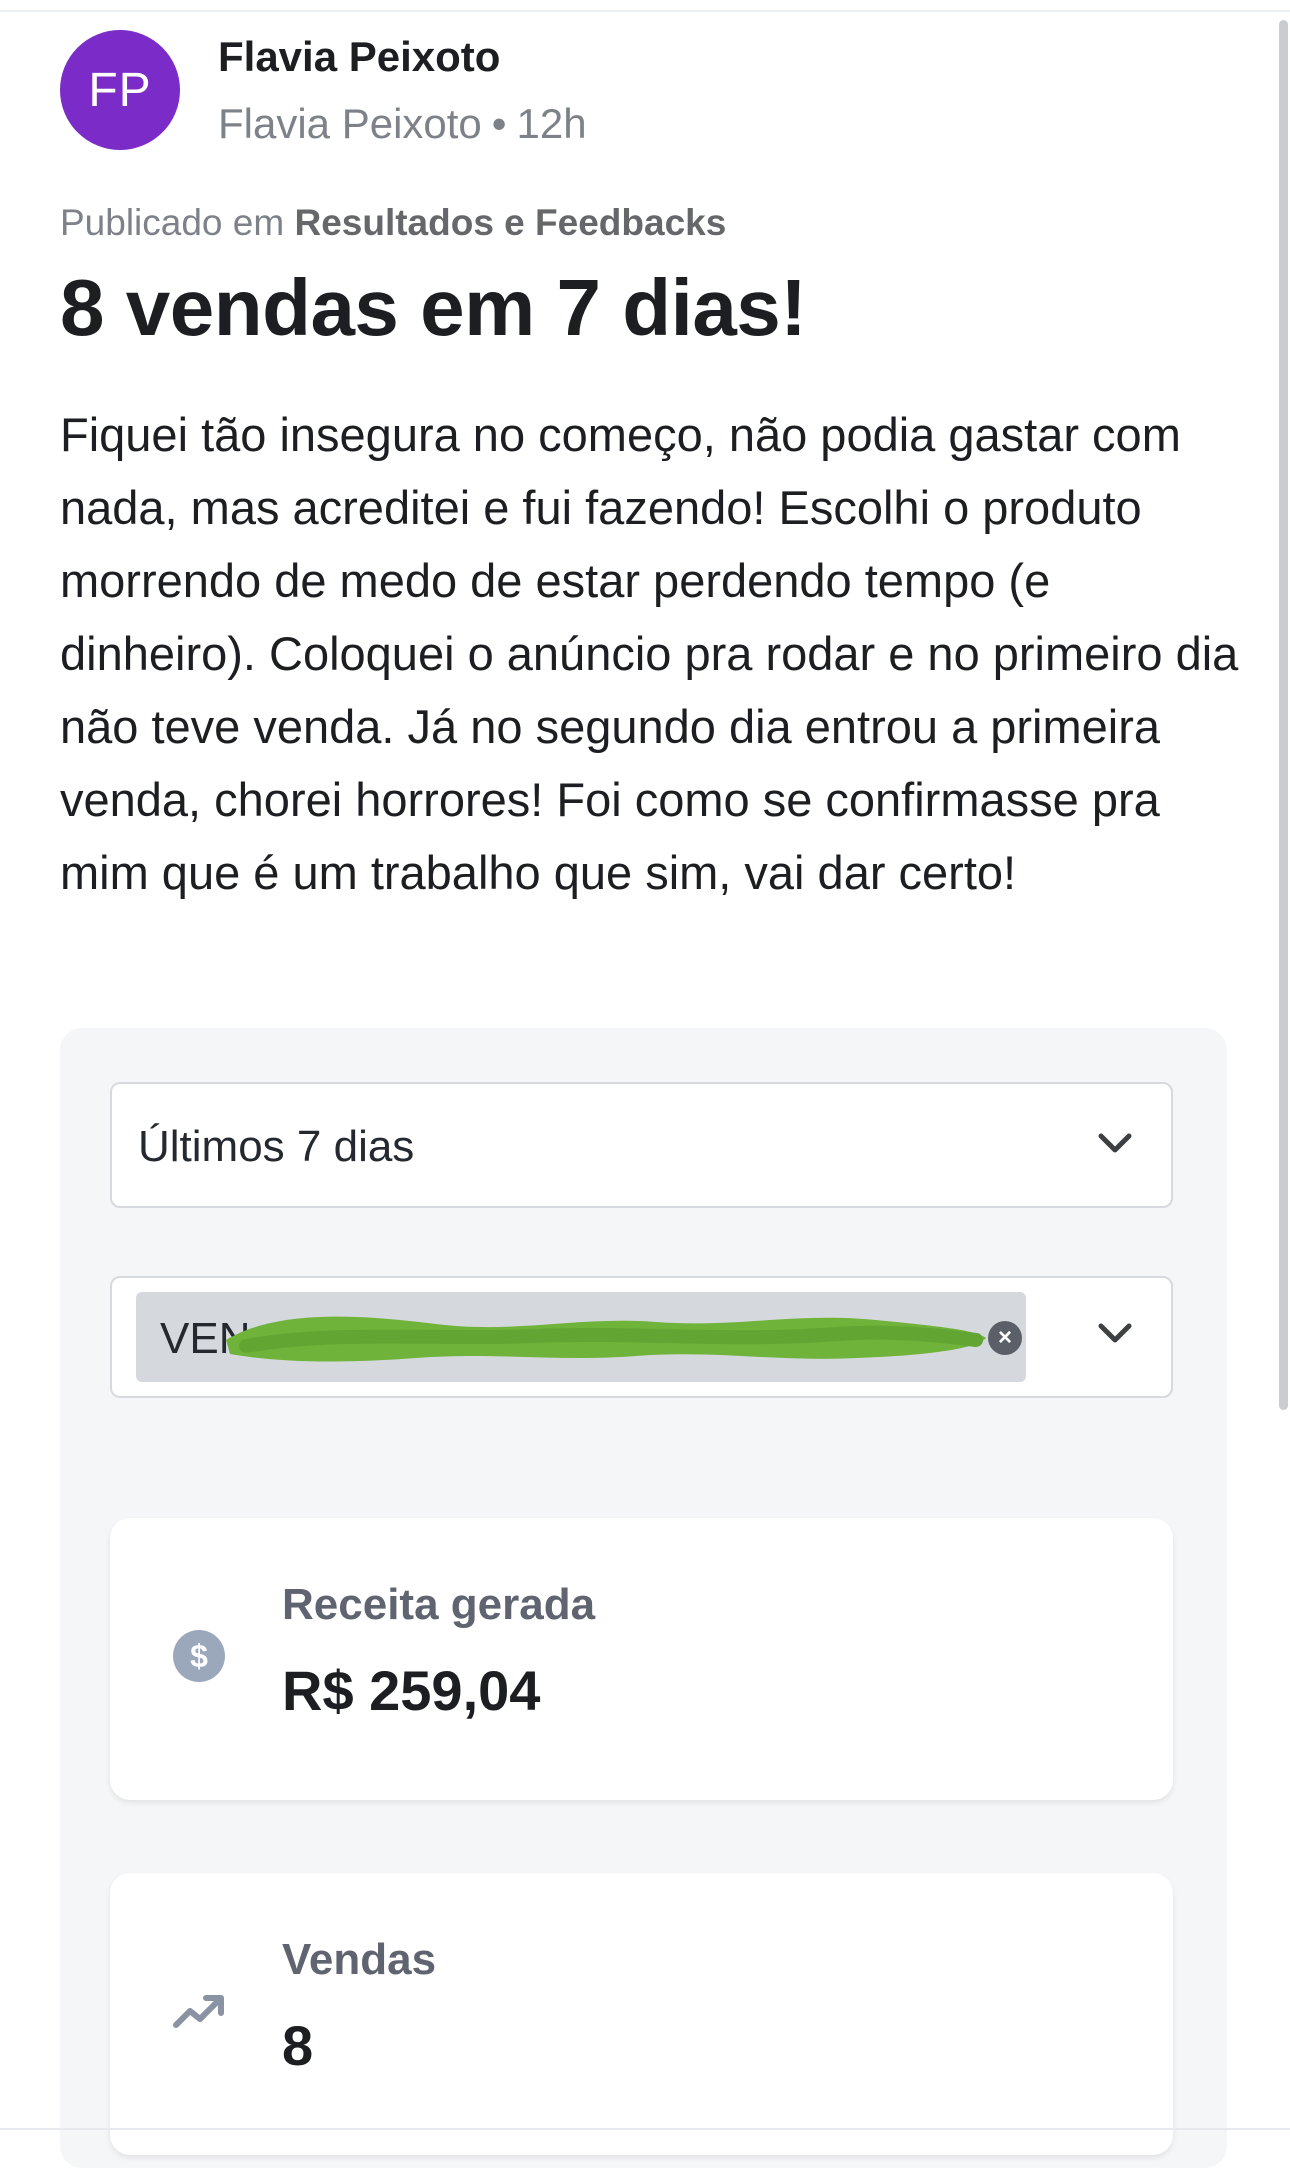 This screenshot has width=1290, height=2168. What do you see at coordinates (606, 1339) in the screenshot?
I see `redaction-scribble` at bounding box center [606, 1339].